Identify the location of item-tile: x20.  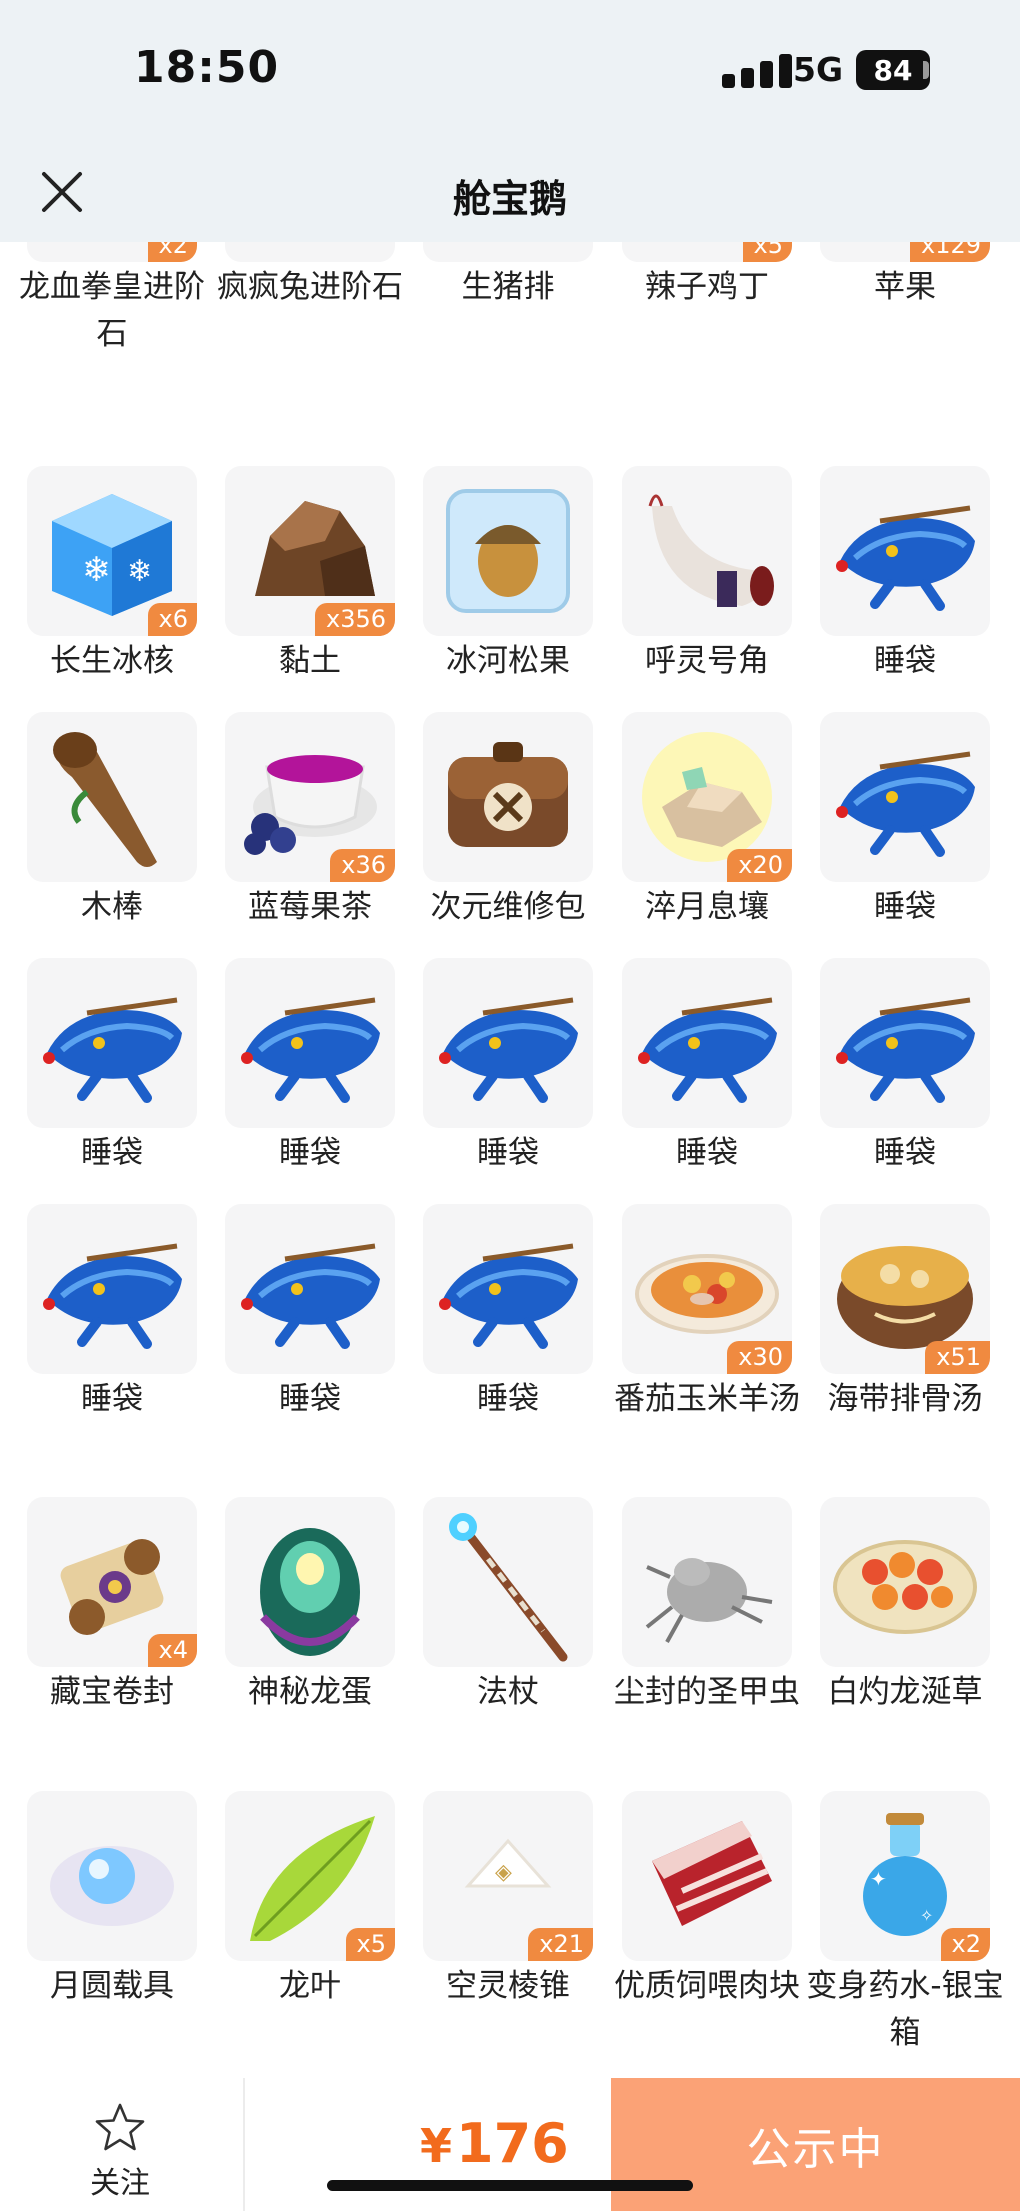
(707, 797).